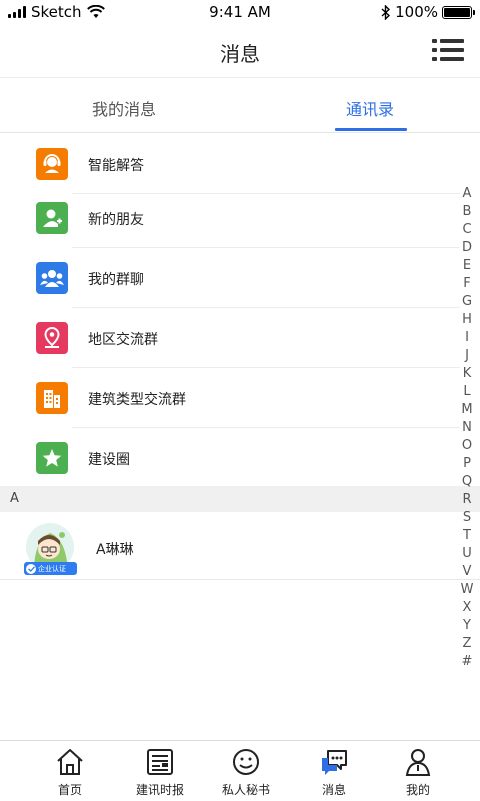 Image resolution: width=480 pixels, height=801 pixels. I want to click on tab-my-messages: 我的消息, so click(124, 108).